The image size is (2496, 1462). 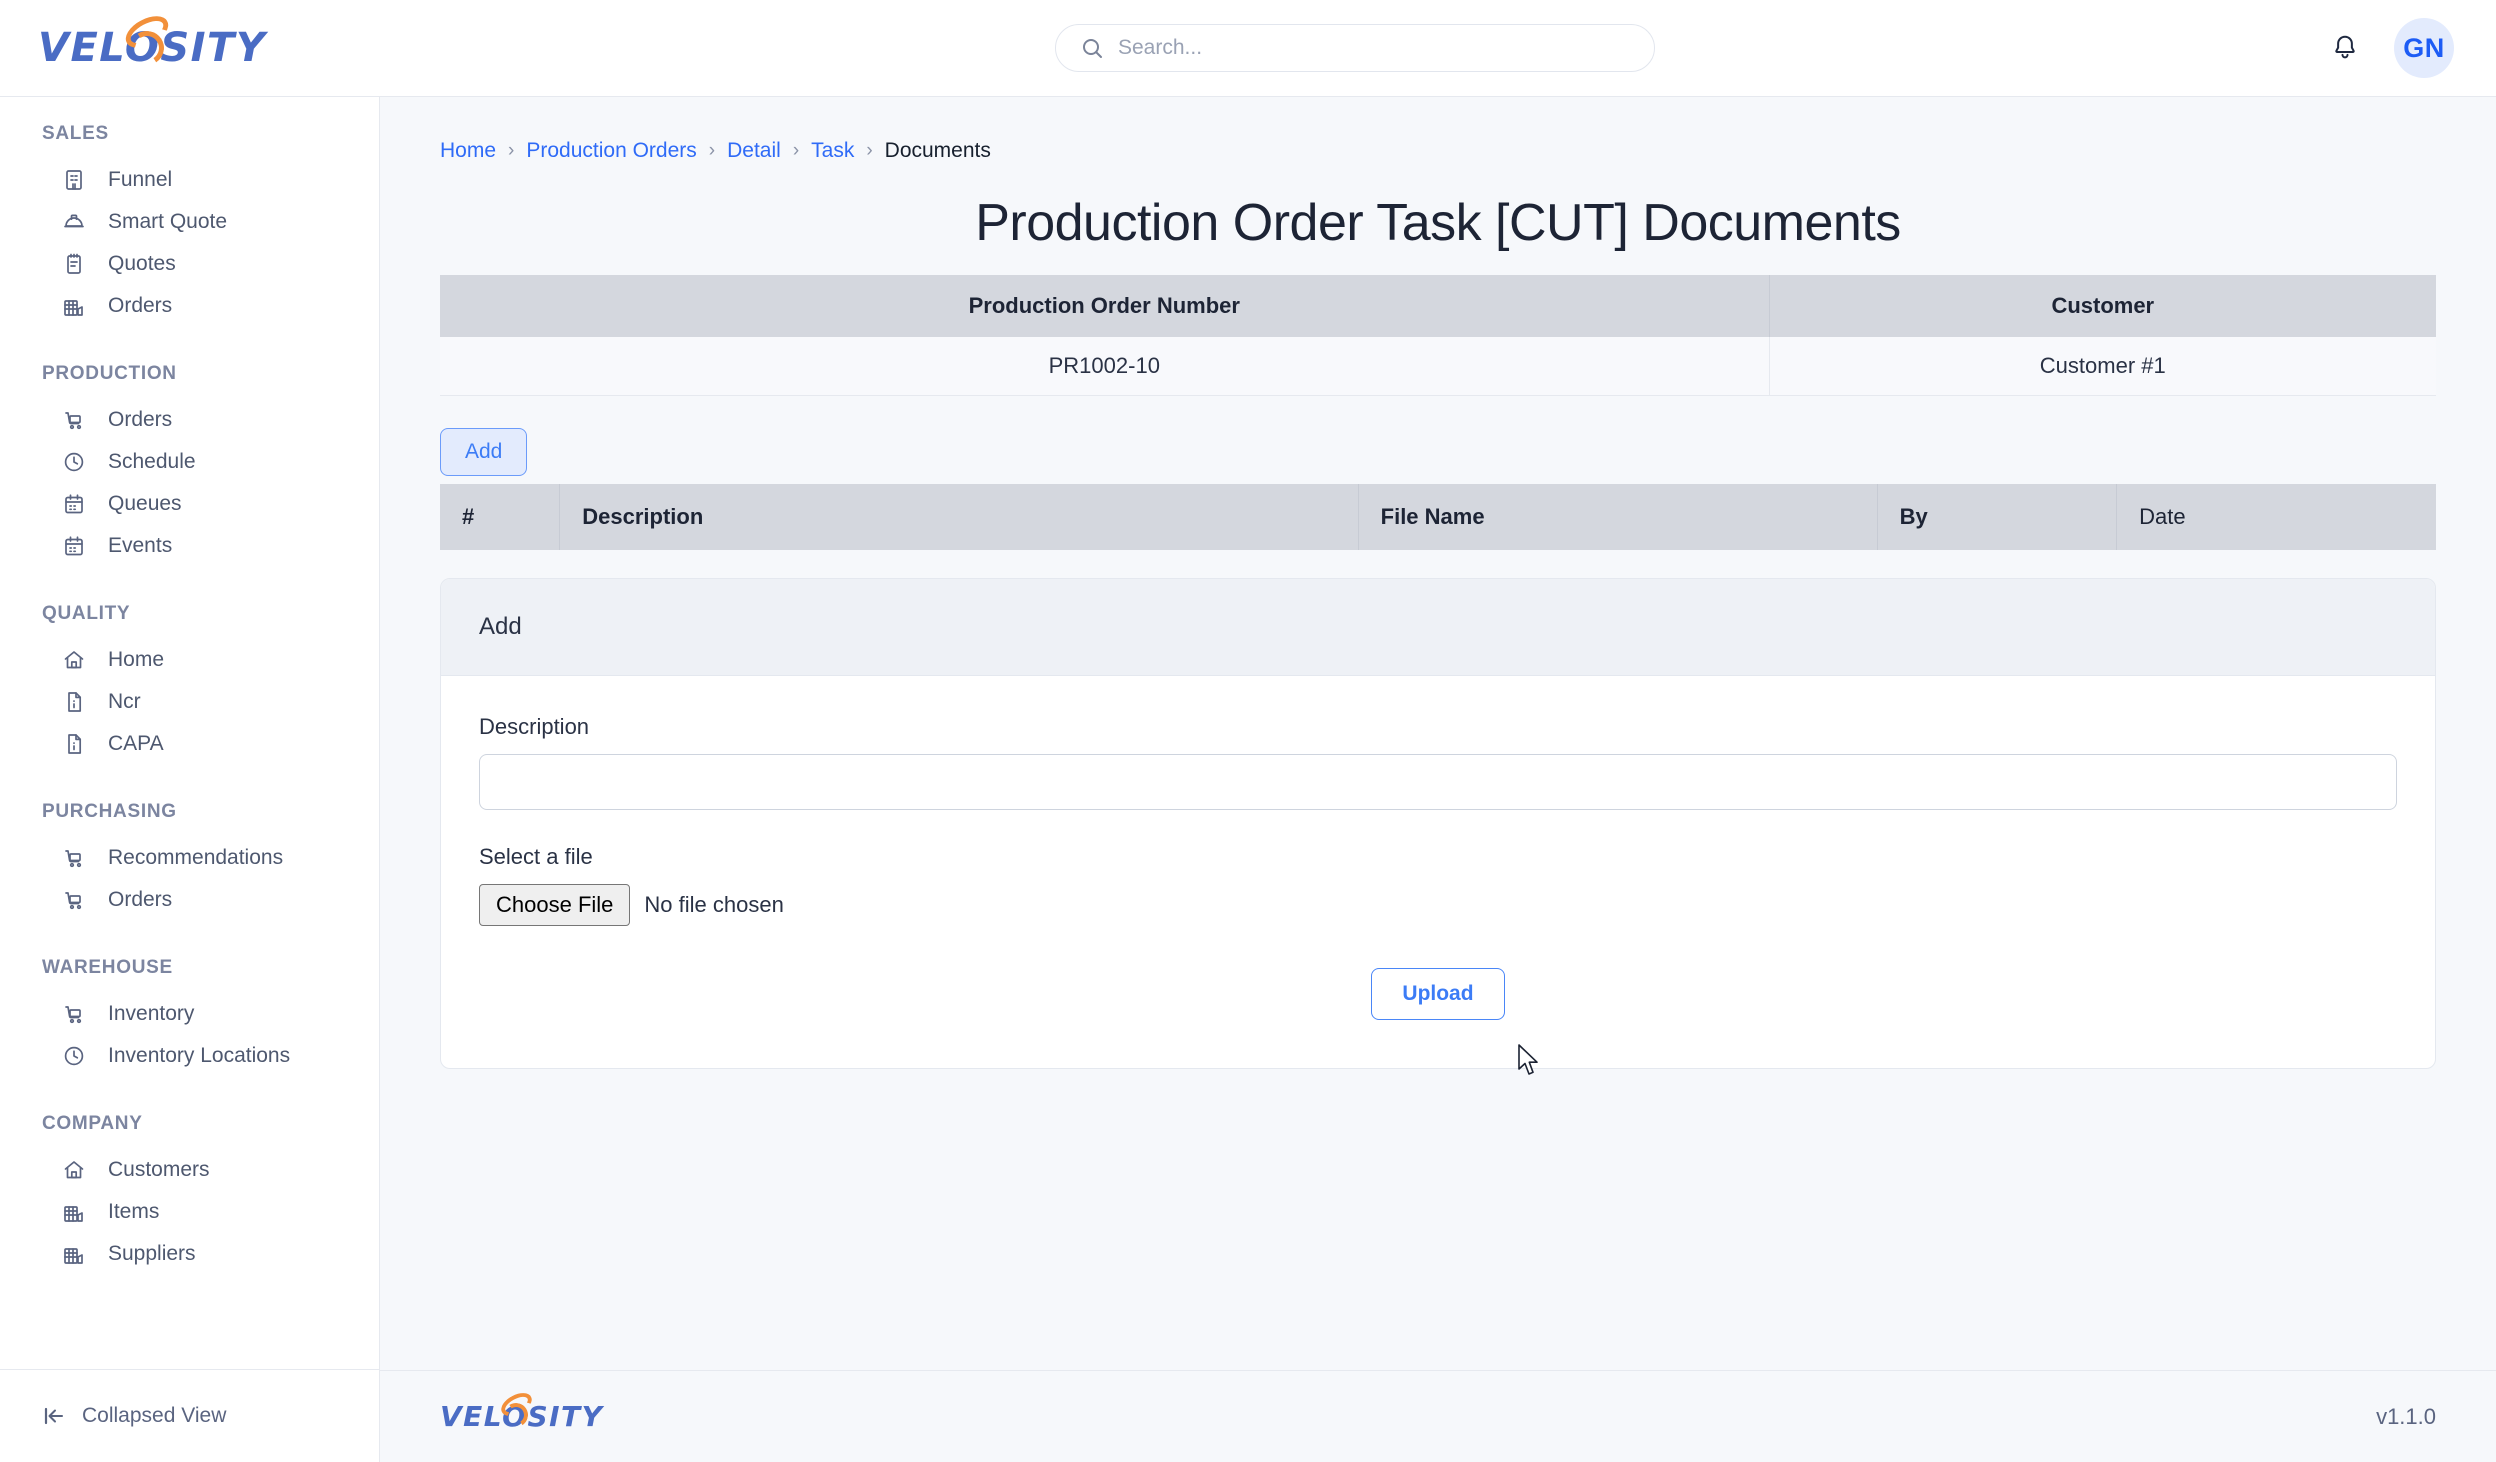 I want to click on home-icon, so click(x=74, y=660).